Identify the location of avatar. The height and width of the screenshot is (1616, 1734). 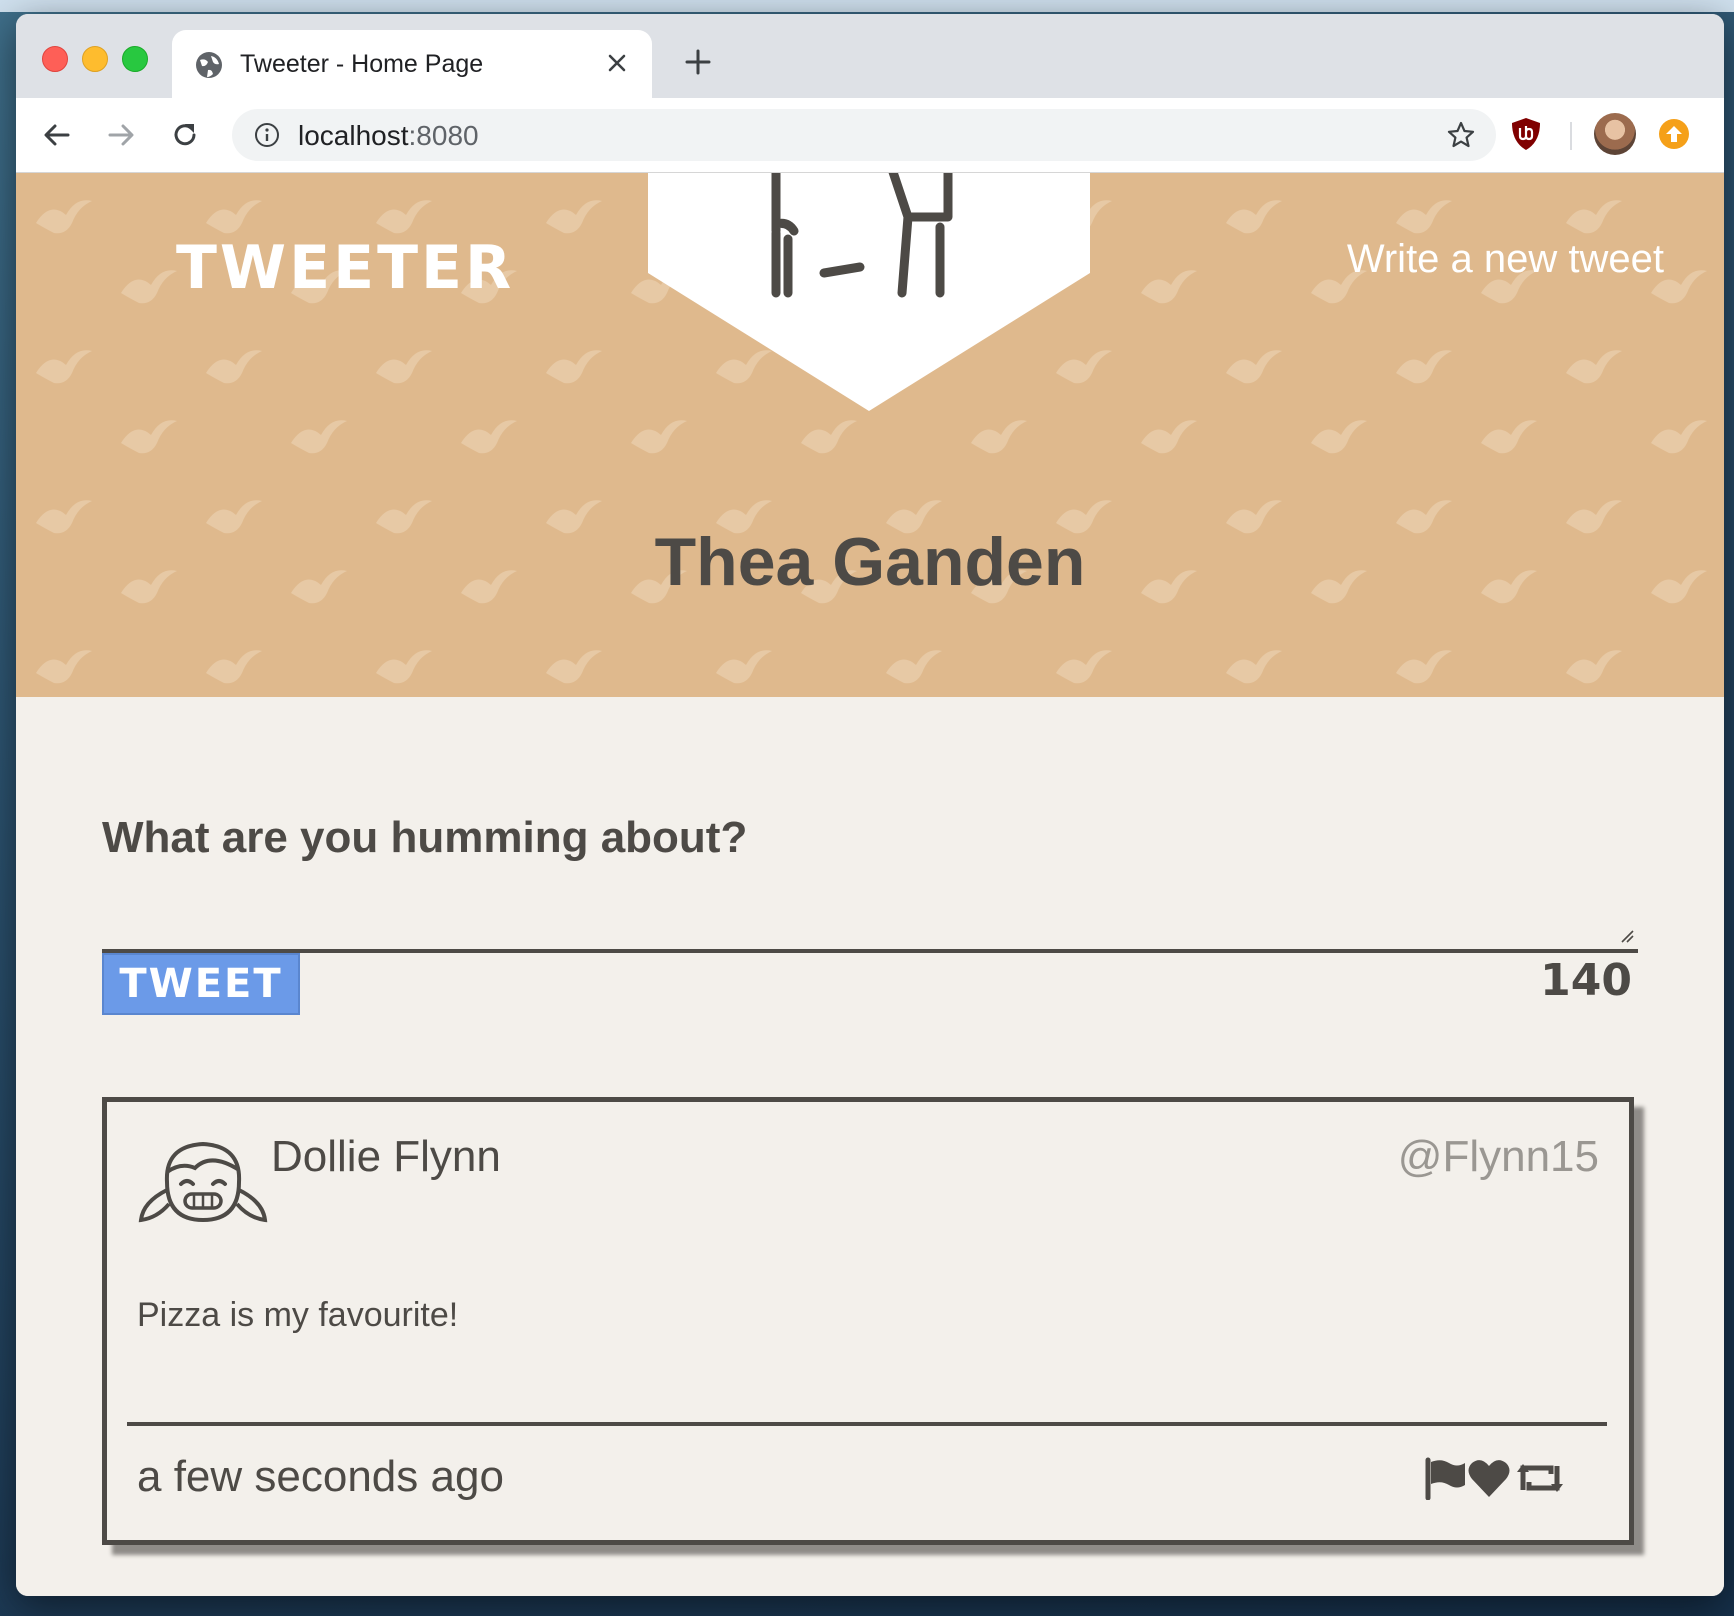
(1615, 134).